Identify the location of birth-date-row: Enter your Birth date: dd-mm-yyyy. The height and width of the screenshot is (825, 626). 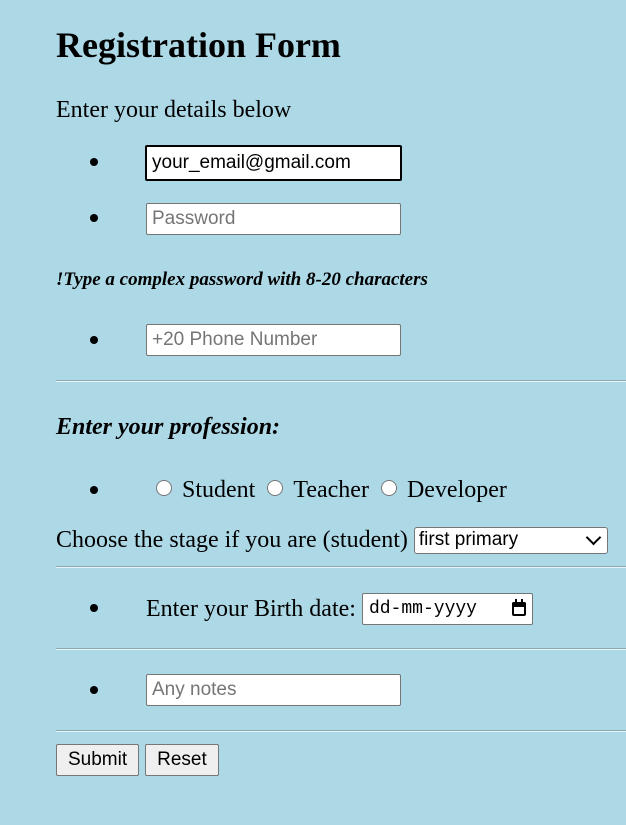
(339, 609).